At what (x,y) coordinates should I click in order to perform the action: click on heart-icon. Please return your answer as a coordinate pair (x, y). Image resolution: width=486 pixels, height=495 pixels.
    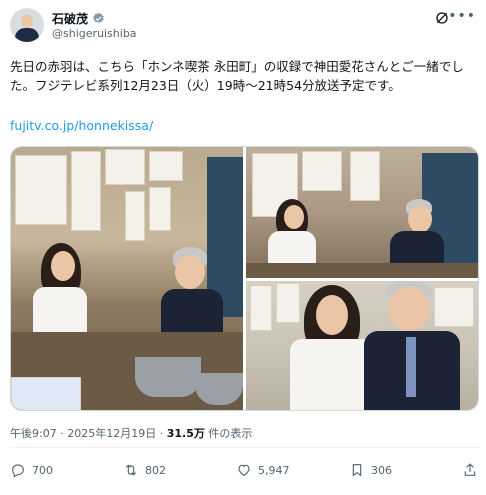
    Looking at the image, I should click on (244, 470).